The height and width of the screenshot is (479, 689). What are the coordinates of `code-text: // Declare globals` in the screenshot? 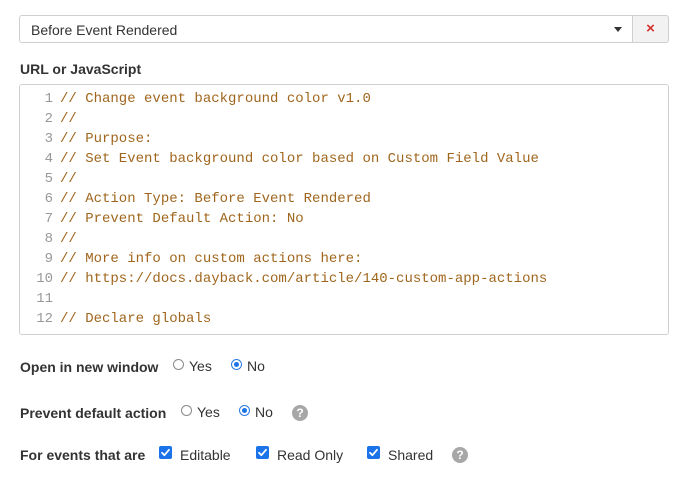 It's located at (136, 319).